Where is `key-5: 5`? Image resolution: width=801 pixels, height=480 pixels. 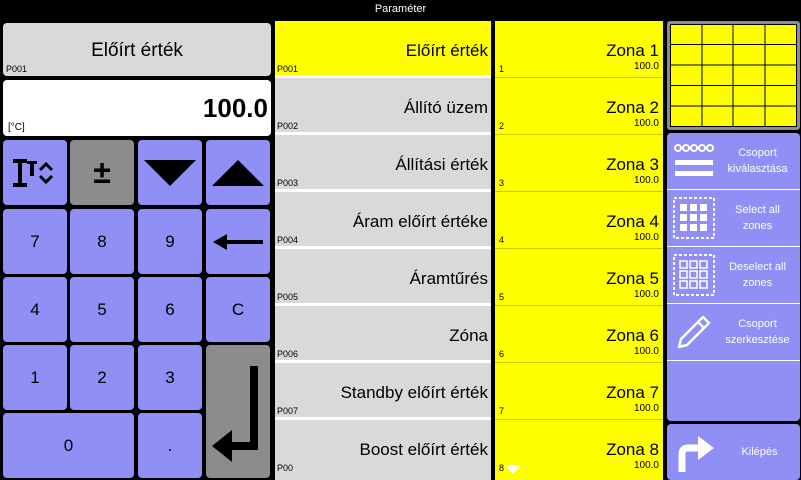 key-5: 5 is located at coordinates (102, 309).